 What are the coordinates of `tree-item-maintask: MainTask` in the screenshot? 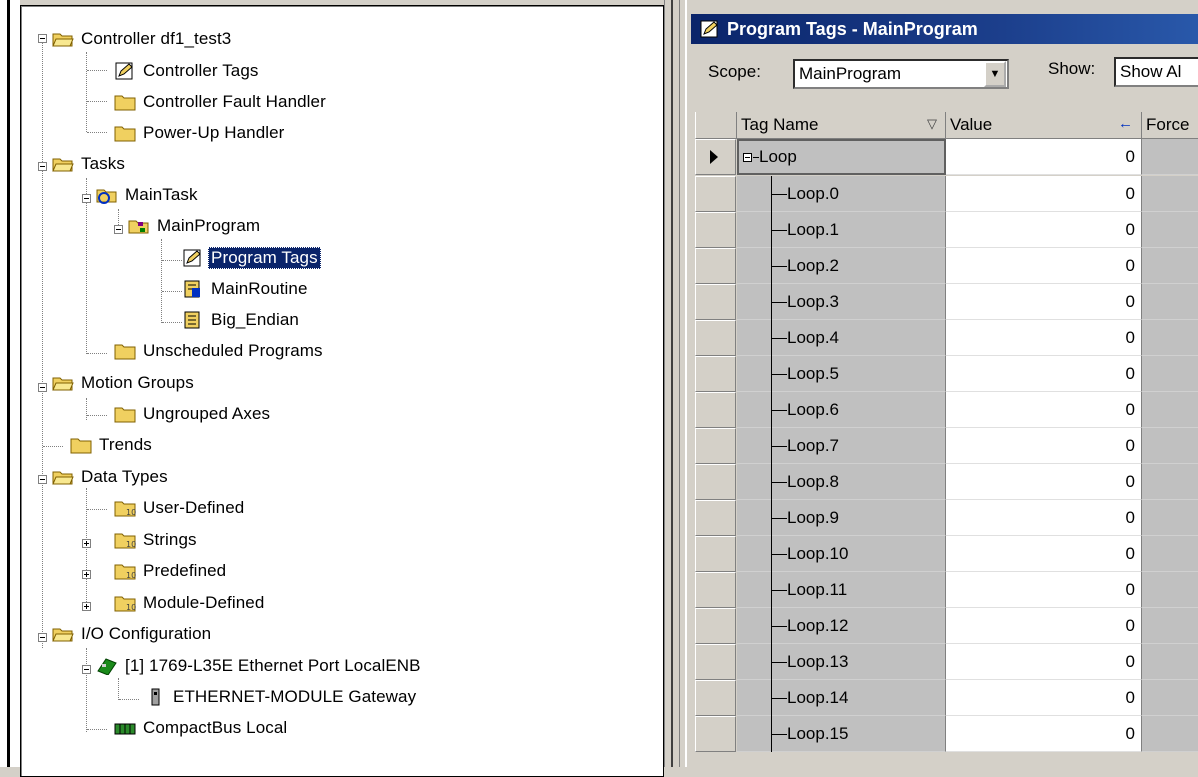 It's located at (148, 195).